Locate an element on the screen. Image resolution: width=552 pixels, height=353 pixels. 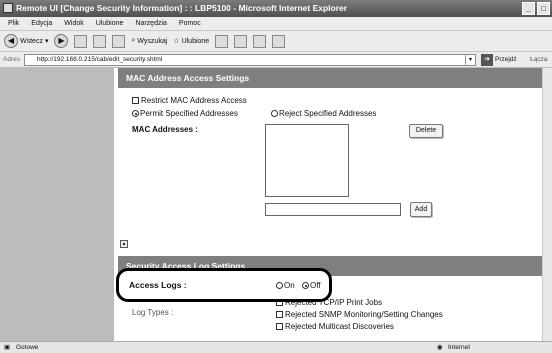
restrict-mac-checkbox: Restrict MAC Address Access is located at coordinates (189, 100).